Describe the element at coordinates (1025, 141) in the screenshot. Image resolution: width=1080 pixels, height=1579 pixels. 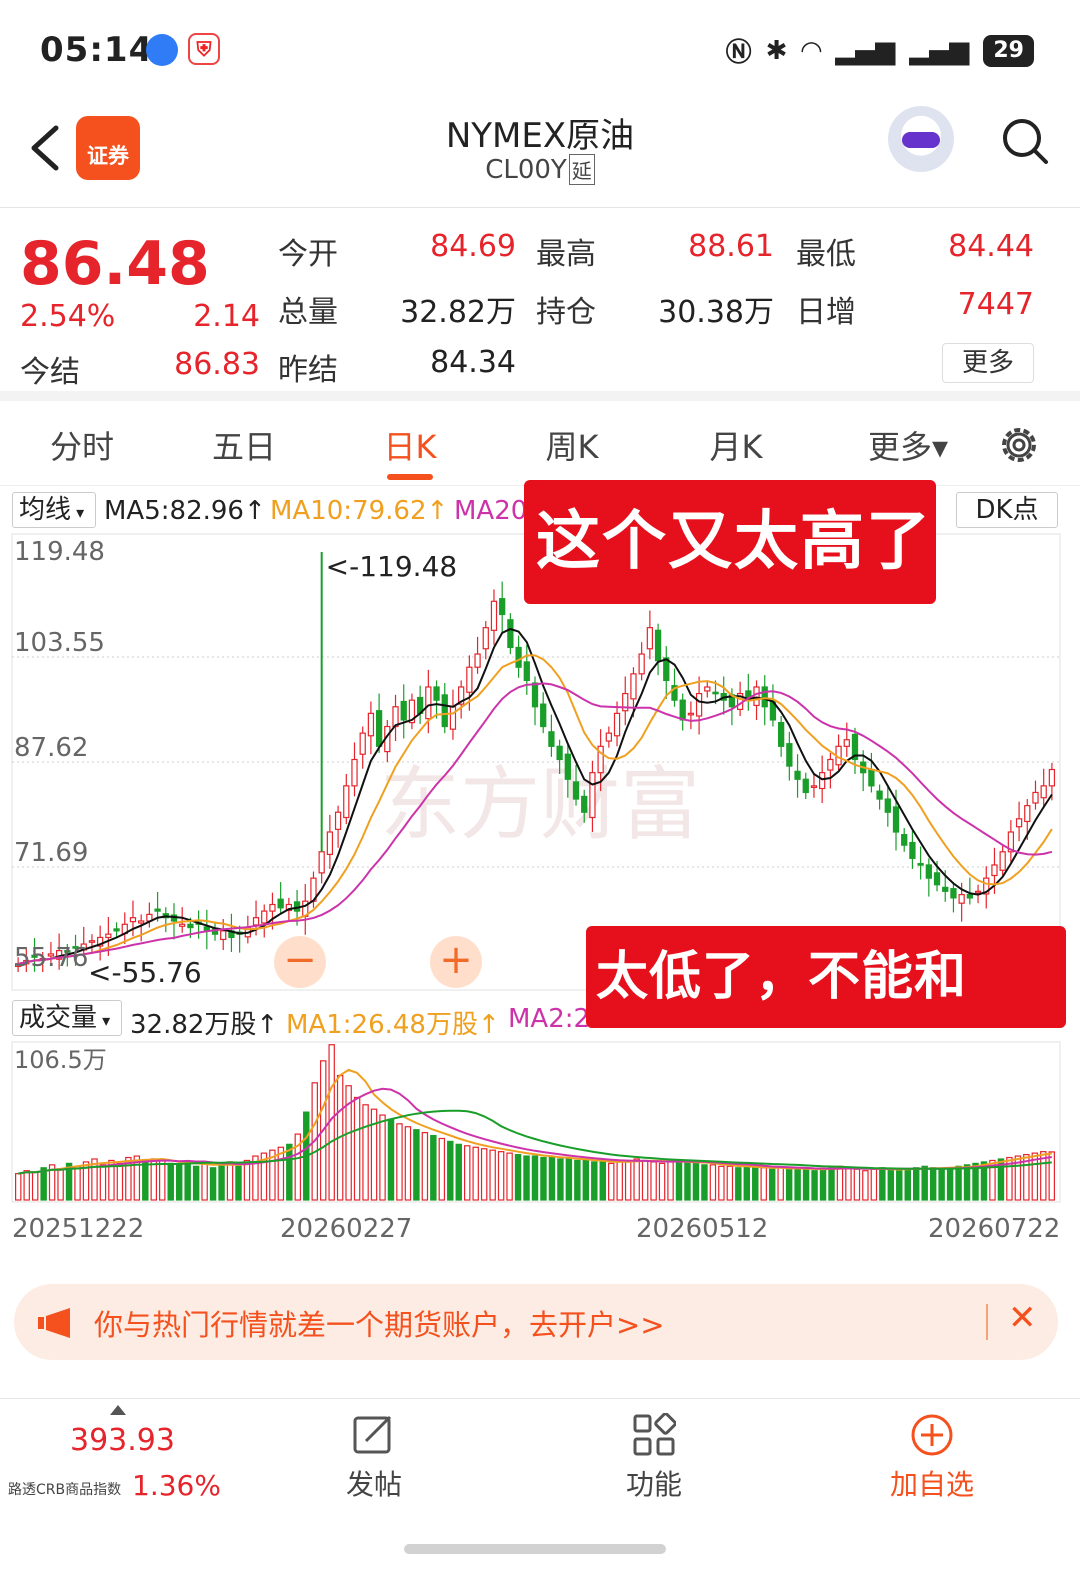
I see `search-icon` at that location.